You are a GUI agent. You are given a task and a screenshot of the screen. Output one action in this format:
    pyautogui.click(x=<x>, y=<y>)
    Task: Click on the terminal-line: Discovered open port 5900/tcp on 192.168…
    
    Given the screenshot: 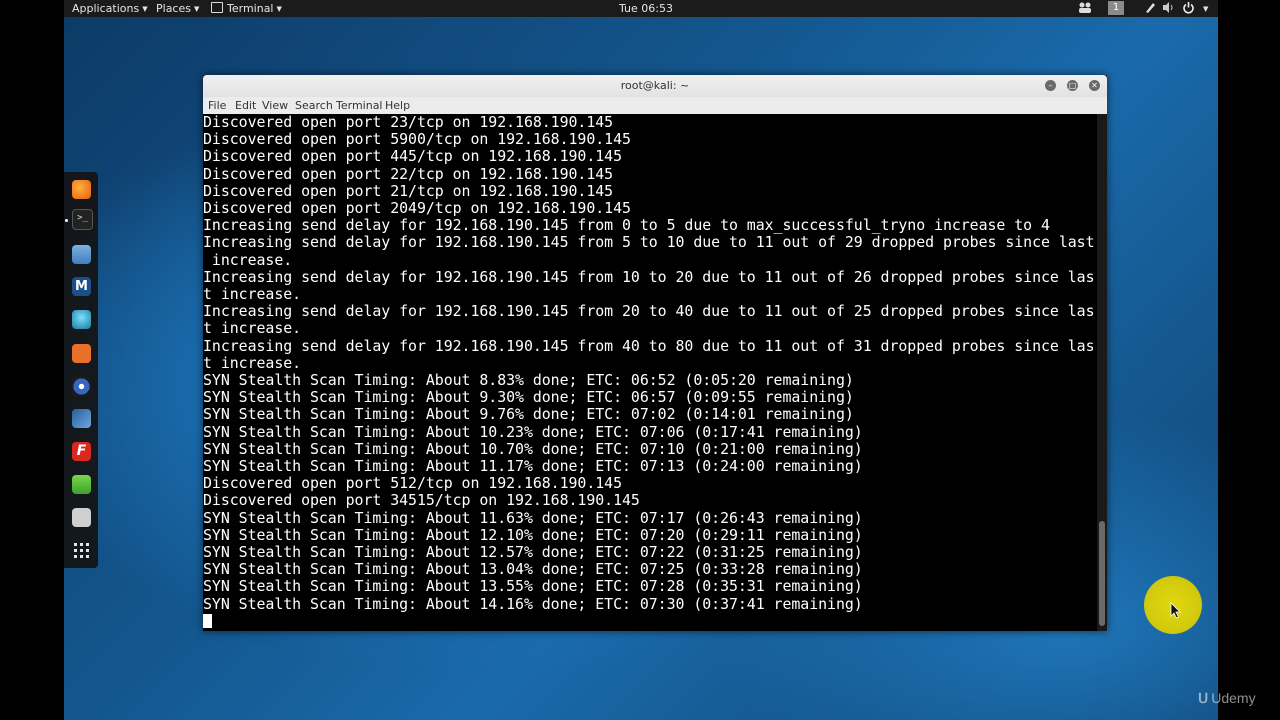 What is the action you would take?
    pyautogui.click(x=417, y=139)
    